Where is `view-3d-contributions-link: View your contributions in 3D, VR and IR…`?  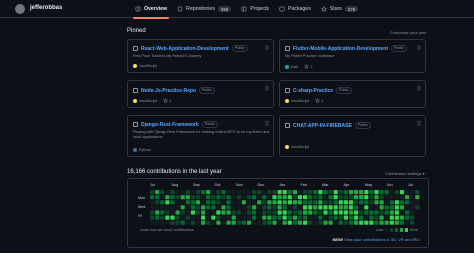 view-3d-contributions-link: View your contributions in 3D, VR and IR… is located at coordinates (382, 239).